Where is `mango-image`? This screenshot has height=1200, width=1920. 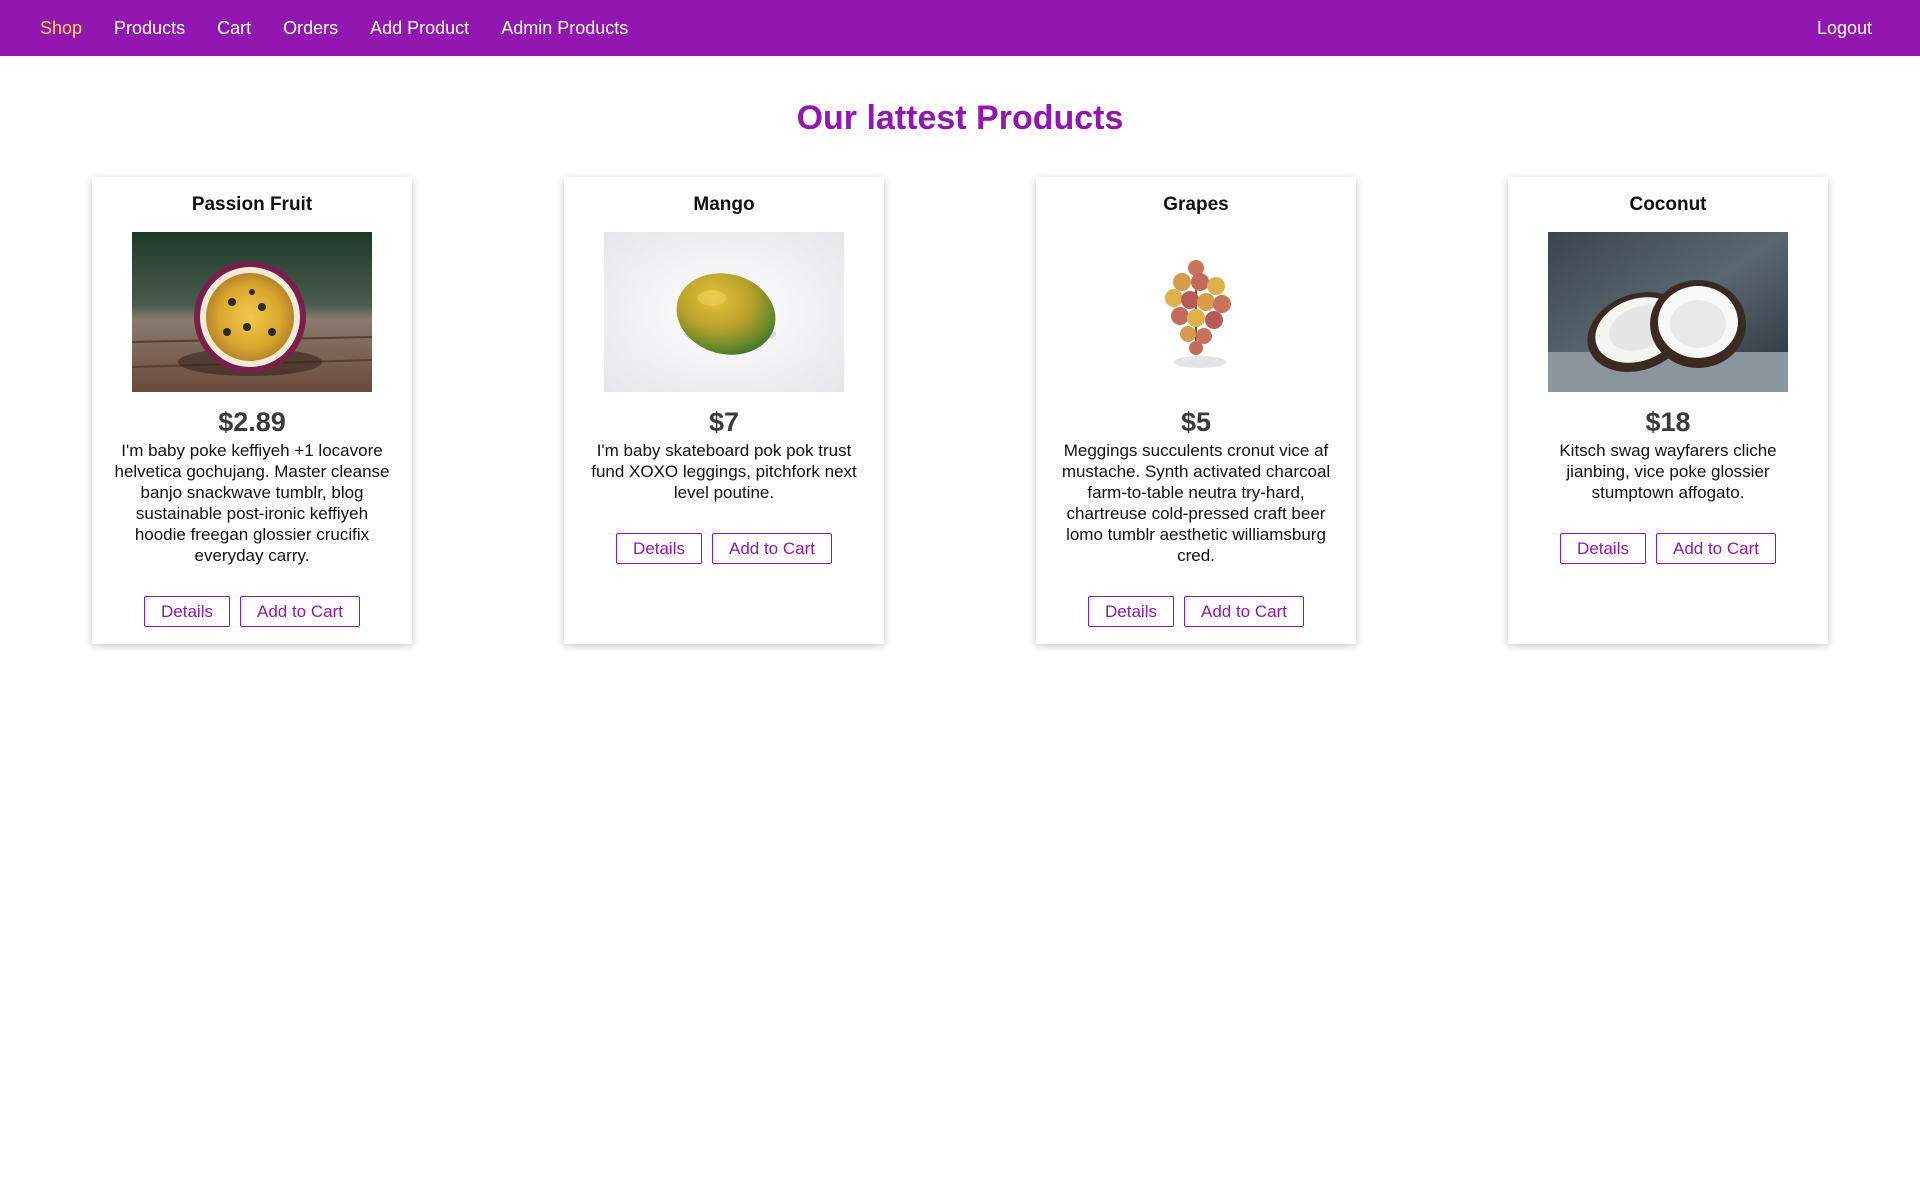 mango-image is located at coordinates (724, 312).